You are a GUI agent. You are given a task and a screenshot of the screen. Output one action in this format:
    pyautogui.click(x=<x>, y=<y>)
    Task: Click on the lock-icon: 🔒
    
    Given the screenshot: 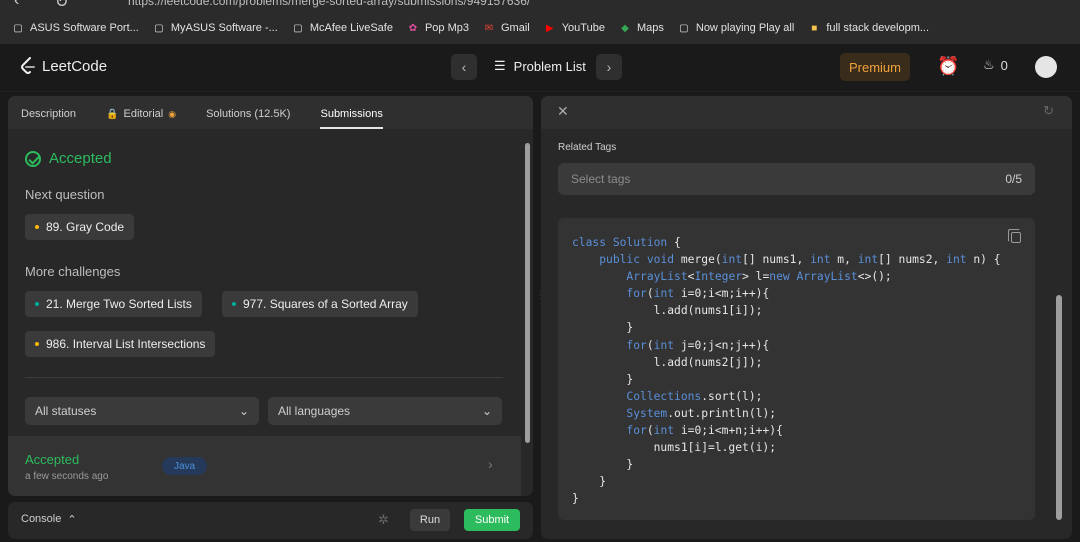 What is the action you would take?
    pyautogui.click(x=112, y=114)
    